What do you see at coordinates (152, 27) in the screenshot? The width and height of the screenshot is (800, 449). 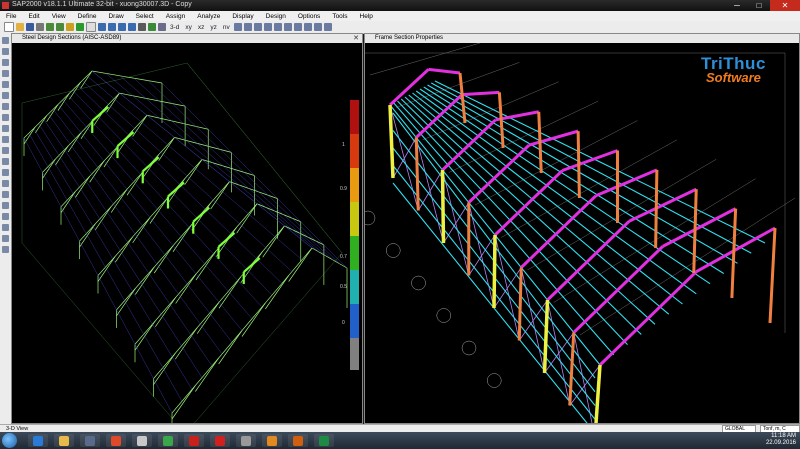 I see `refresh-icon` at bounding box center [152, 27].